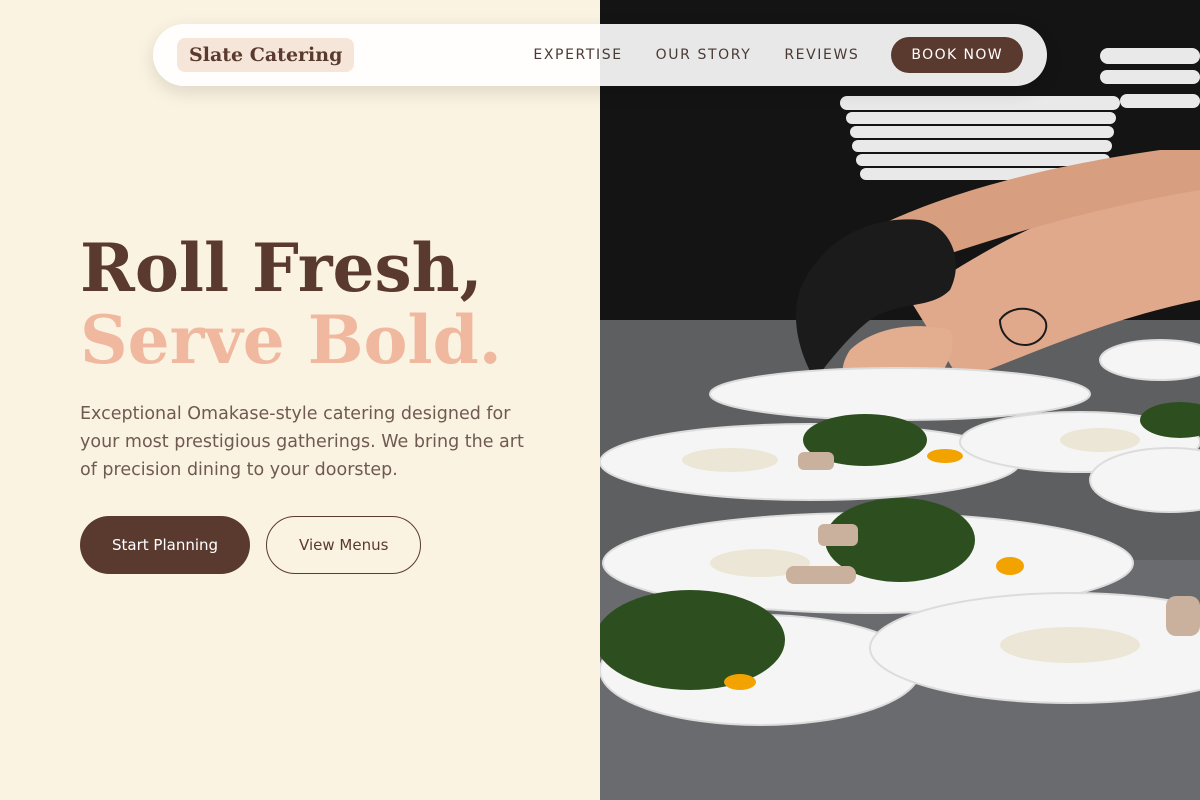  I want to click on hero-buttons: Start Planning View Menus, so click(320, 545).